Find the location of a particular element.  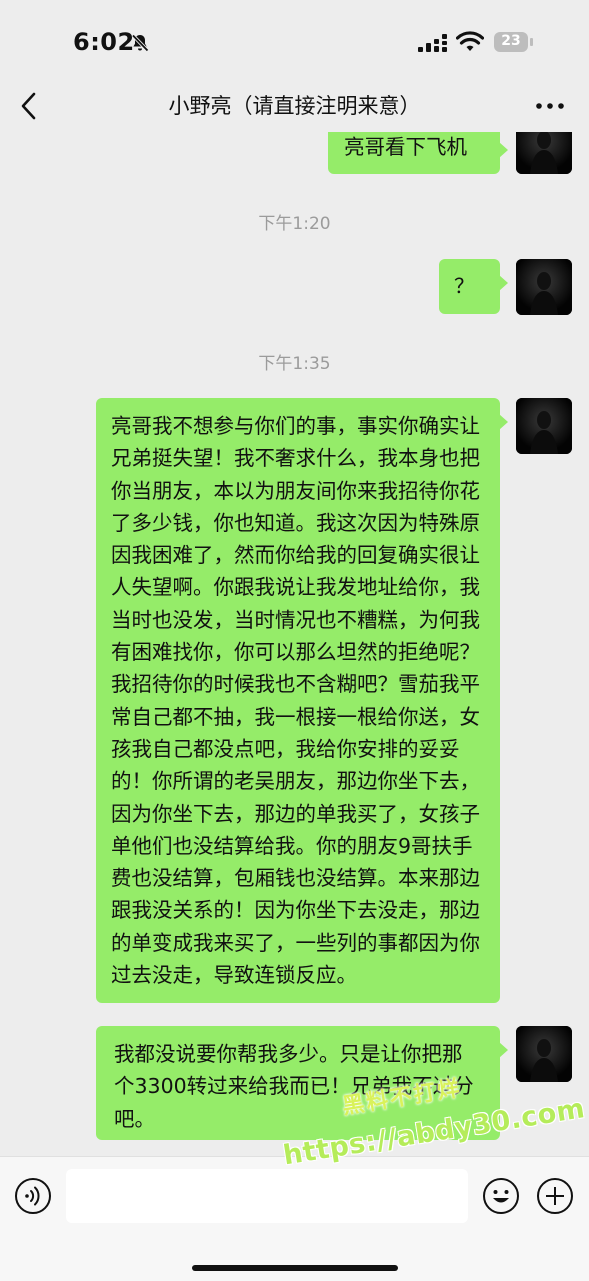

wifi-icon is located at coordinates (470, 41).